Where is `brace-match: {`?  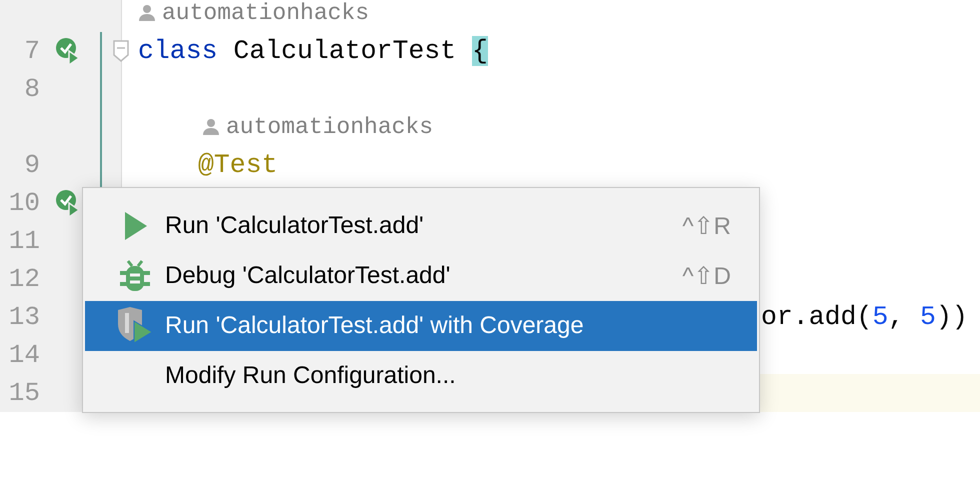 brace-match: { is located at coordinates (480, 51).